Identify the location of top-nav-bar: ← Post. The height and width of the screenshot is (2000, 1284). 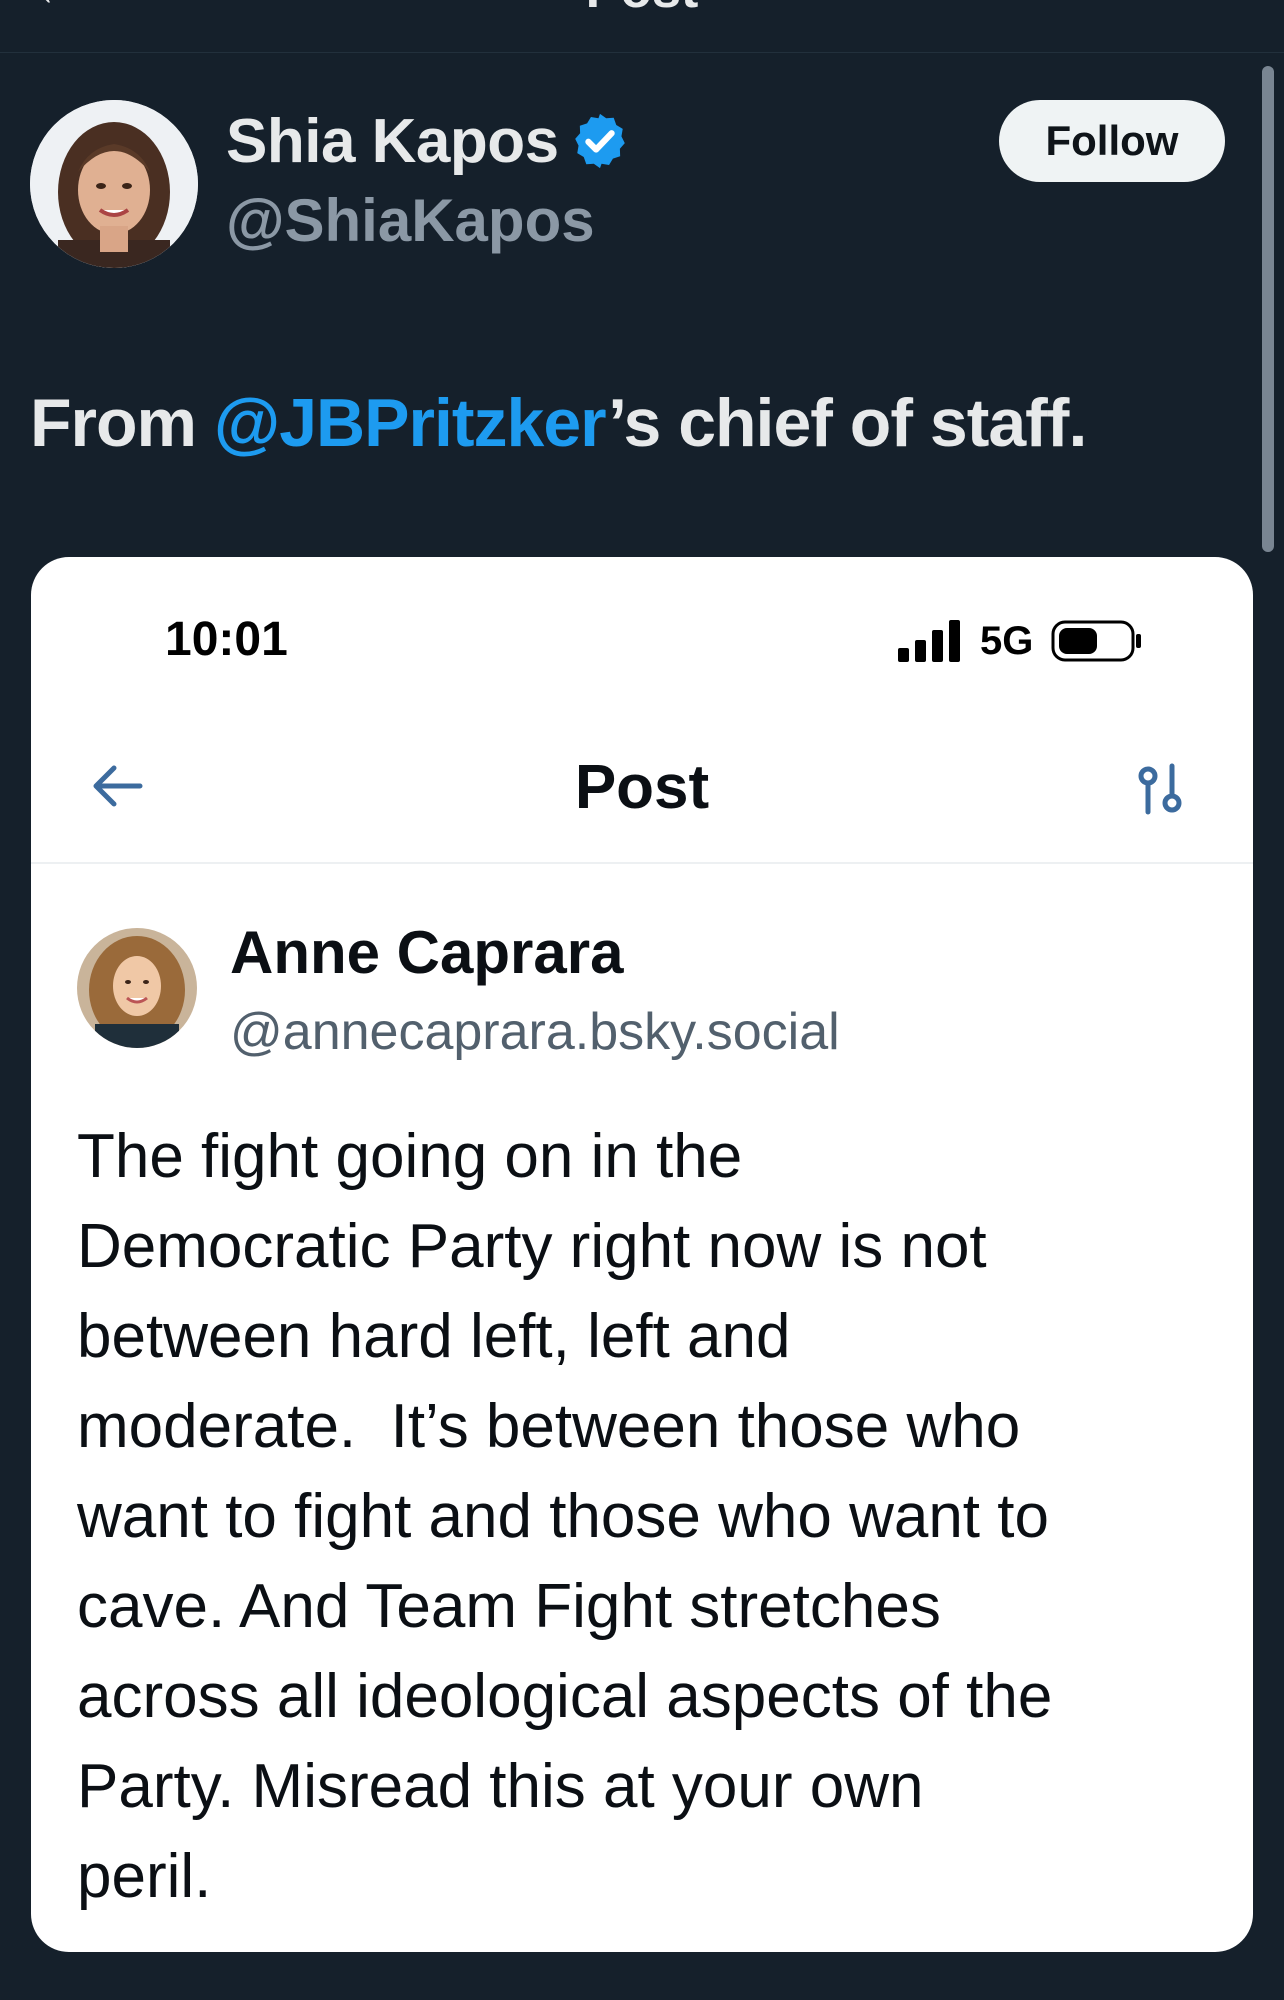
(642, 26).